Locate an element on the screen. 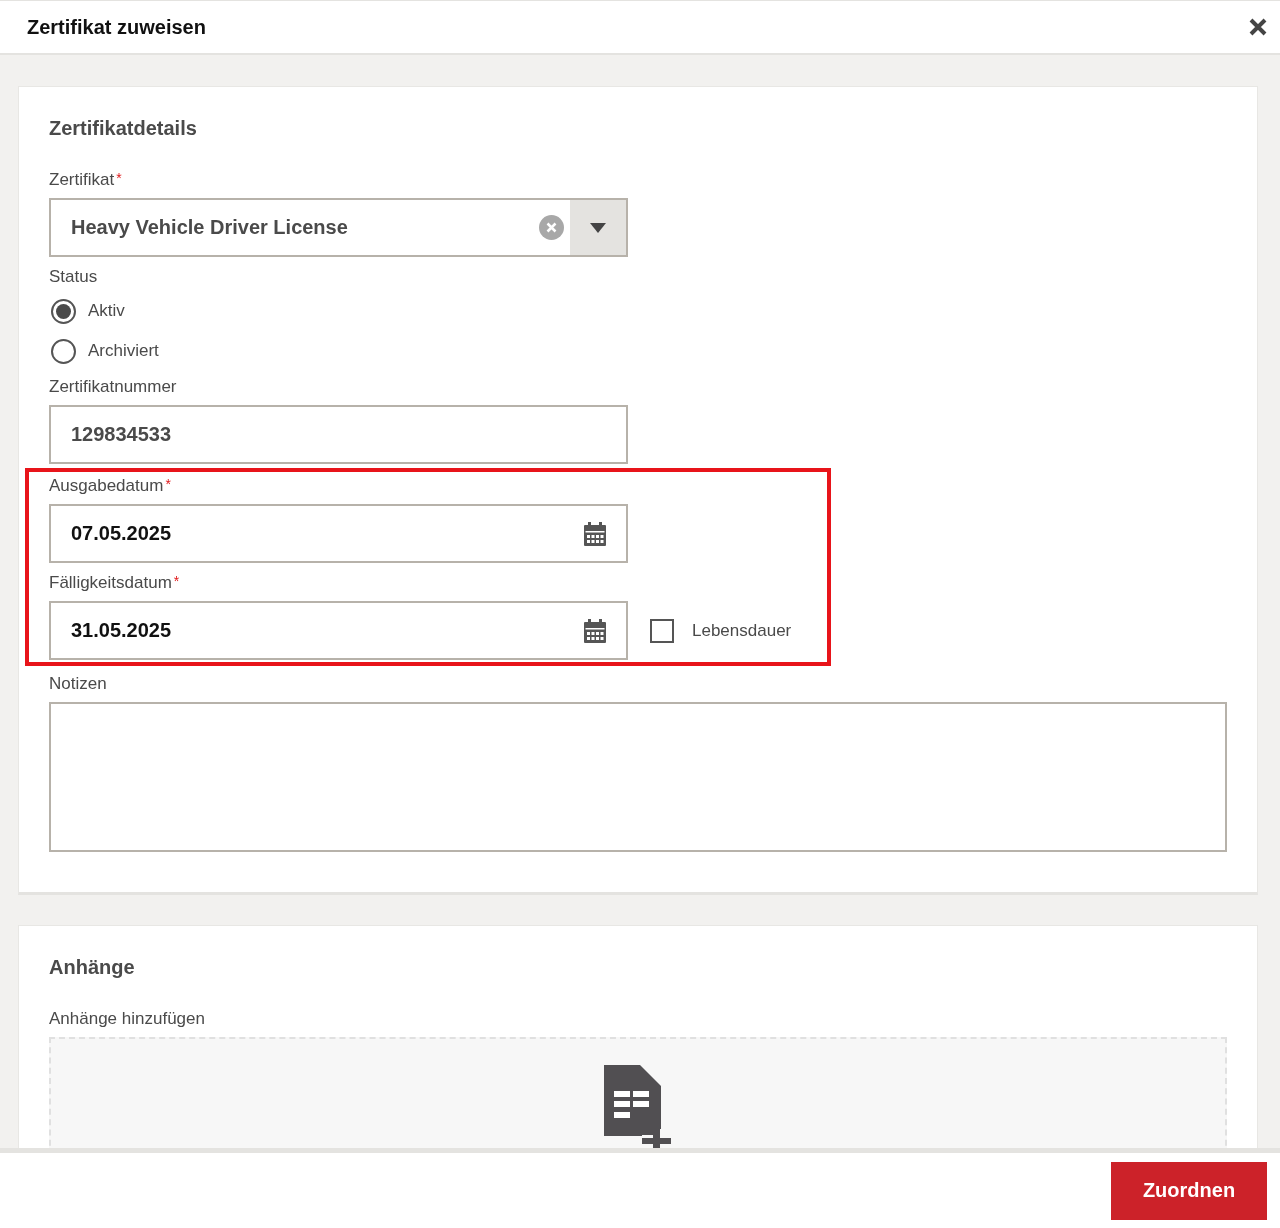 This screenshot has width=1280, height=1228. caret-icon is located at coordinates (598, 227).